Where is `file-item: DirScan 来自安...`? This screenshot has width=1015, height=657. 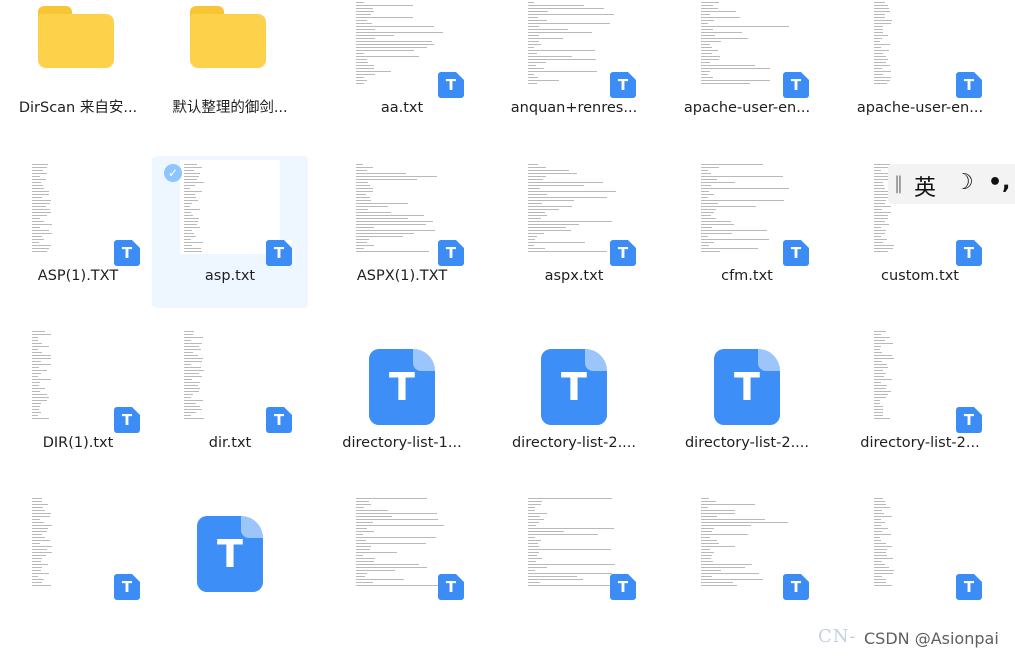 file-item: DirScan 来自安... is located at coordinates (78, 70).